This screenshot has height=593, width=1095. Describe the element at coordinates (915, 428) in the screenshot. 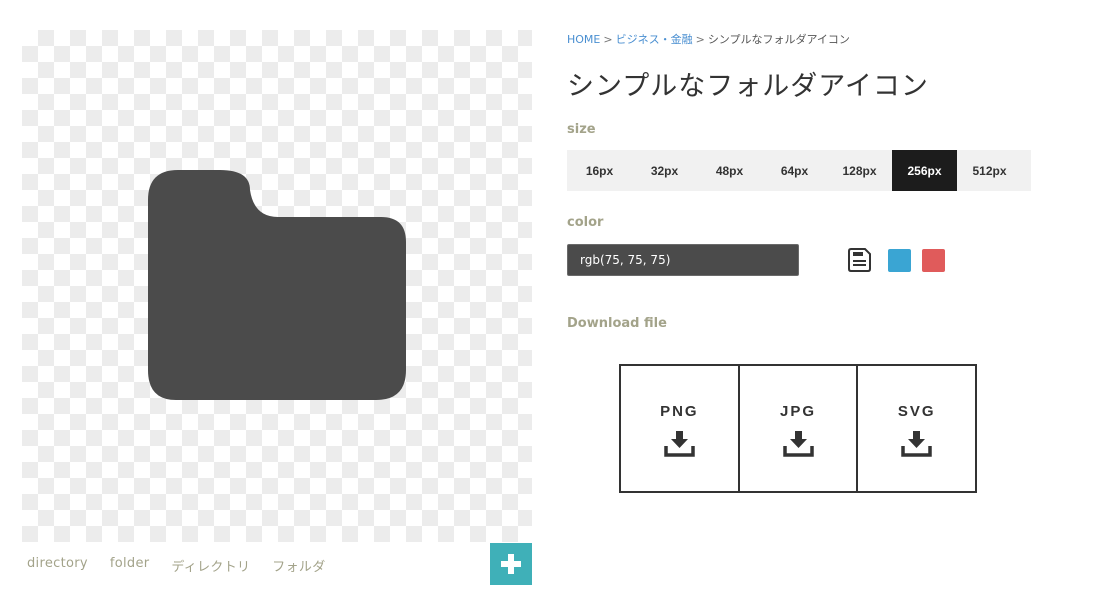

I see `download-svg-button: SVG` at that location.